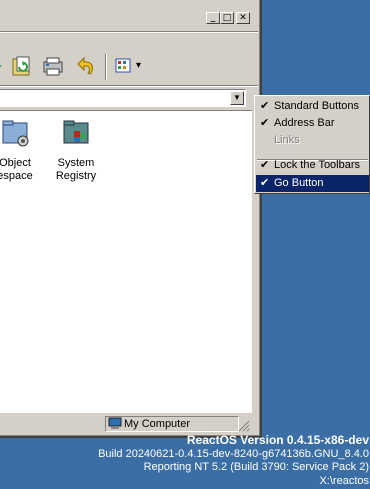 The height and width of the screenshot is (489, 370). I want to click on menu-item-address-bar: ✔ Address Bar, so click(312, 123).